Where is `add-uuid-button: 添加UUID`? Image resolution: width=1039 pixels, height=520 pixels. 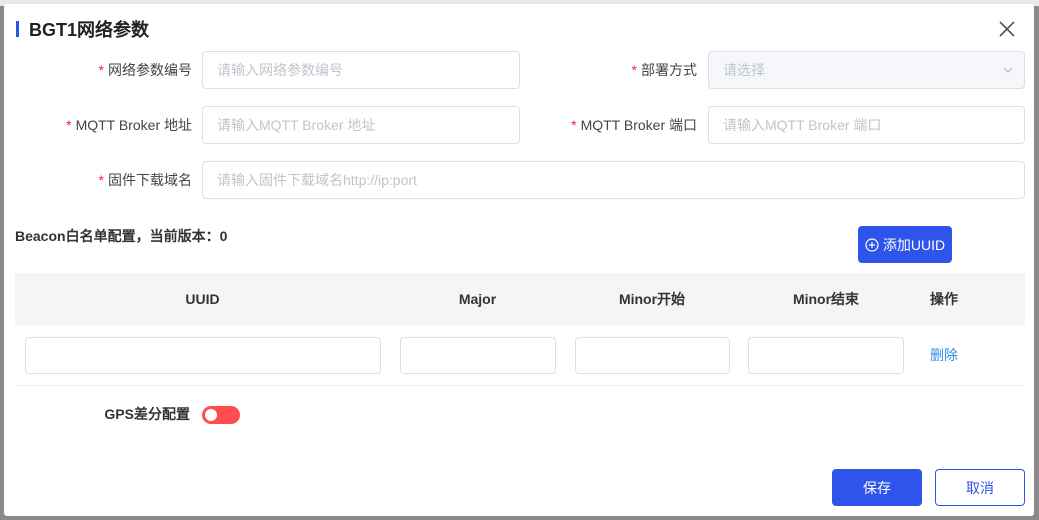
add-uuid-button: 添加UUID is located at coordinates (905, 244).